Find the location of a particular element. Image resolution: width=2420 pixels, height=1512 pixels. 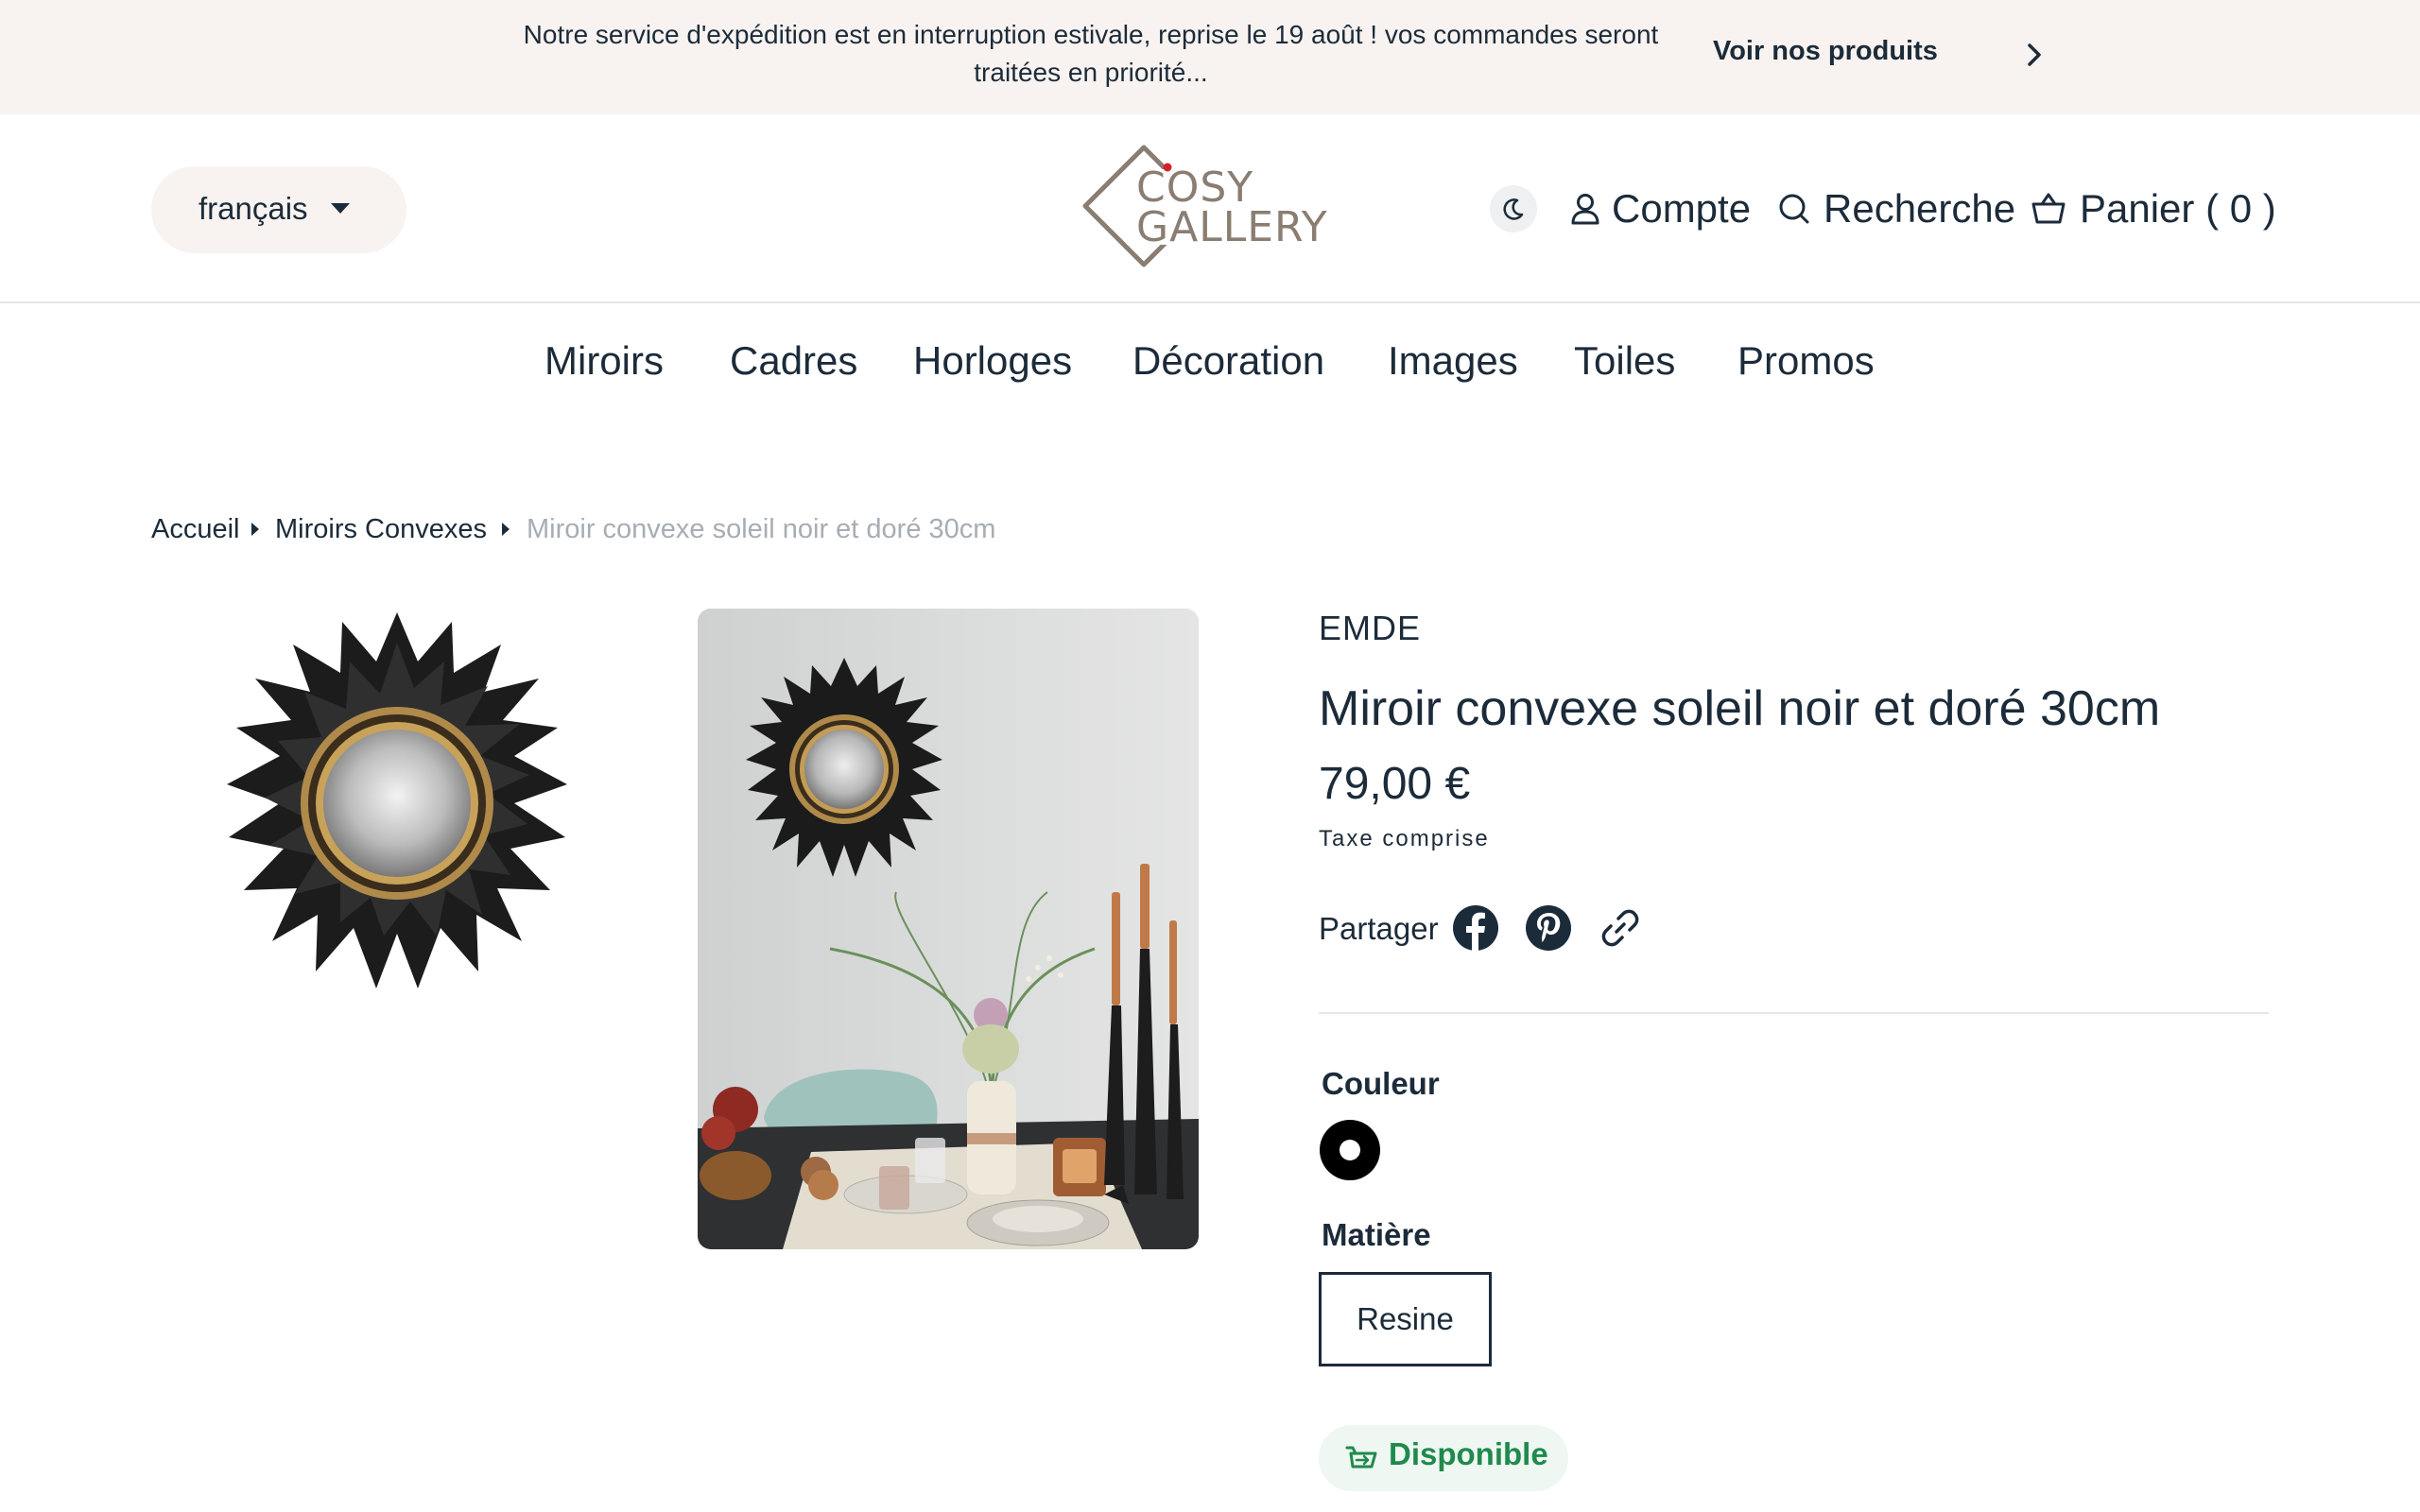

cart-arrows-icon is located at coordinates (1361, 1457).